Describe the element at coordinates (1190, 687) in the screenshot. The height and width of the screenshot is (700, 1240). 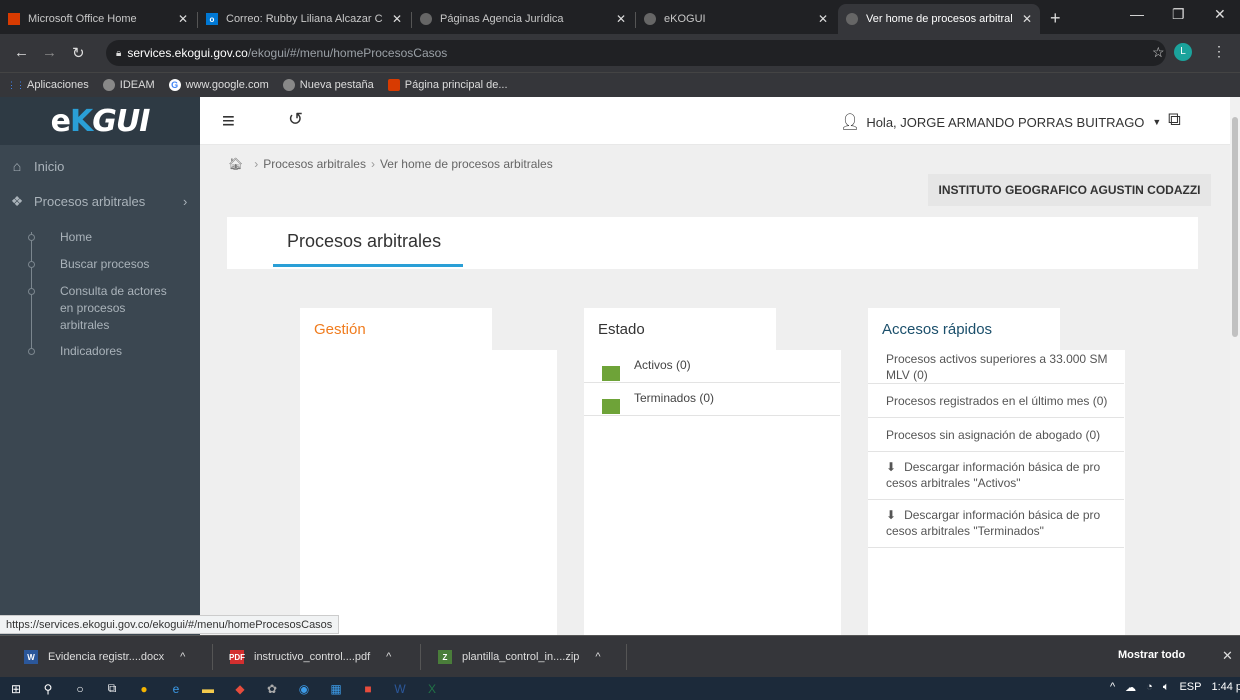
I see `language-indicator: ESP` at that location.